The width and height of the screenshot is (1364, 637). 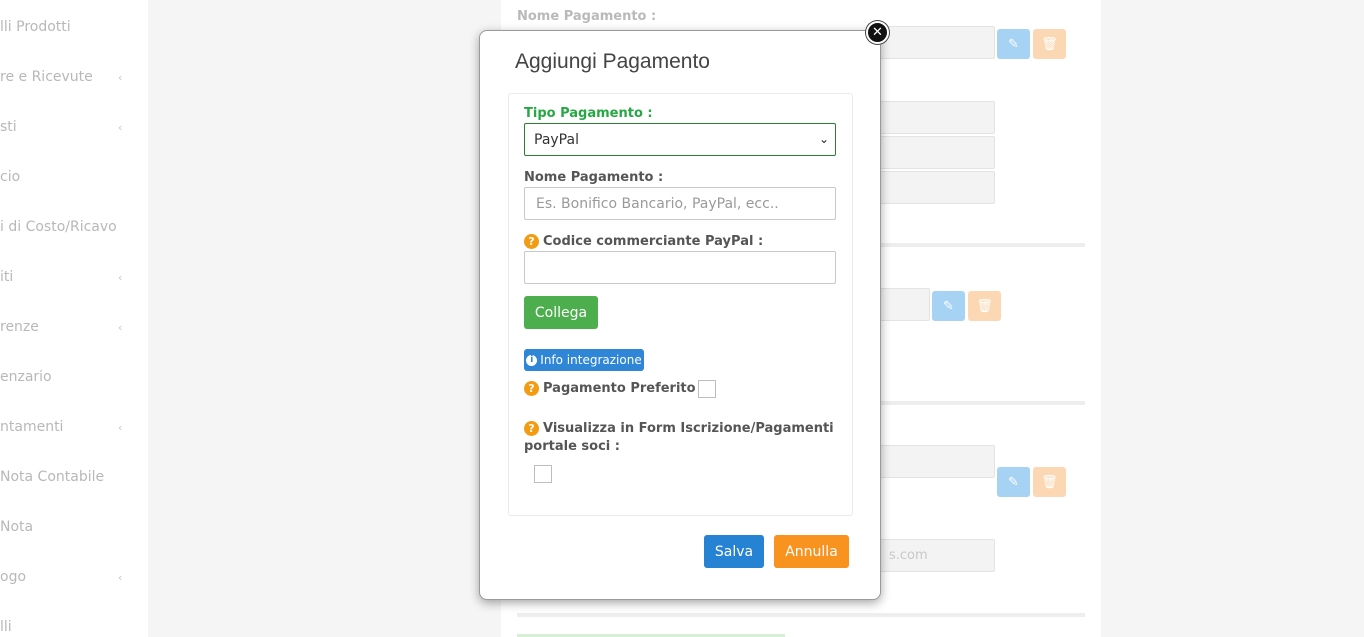 What do you see at coordinates (52, 477) in the screenshot?
I see `sidebar-item-label: Nota Contabile` at bounding box center [52, 477].